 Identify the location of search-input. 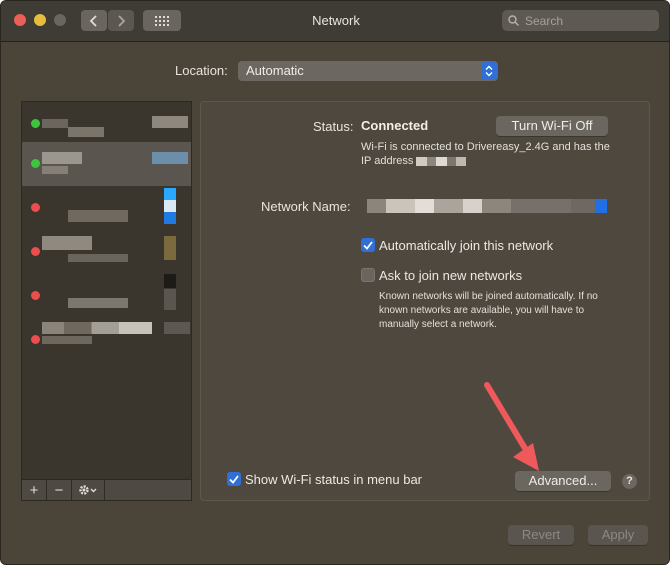
(585, 20).